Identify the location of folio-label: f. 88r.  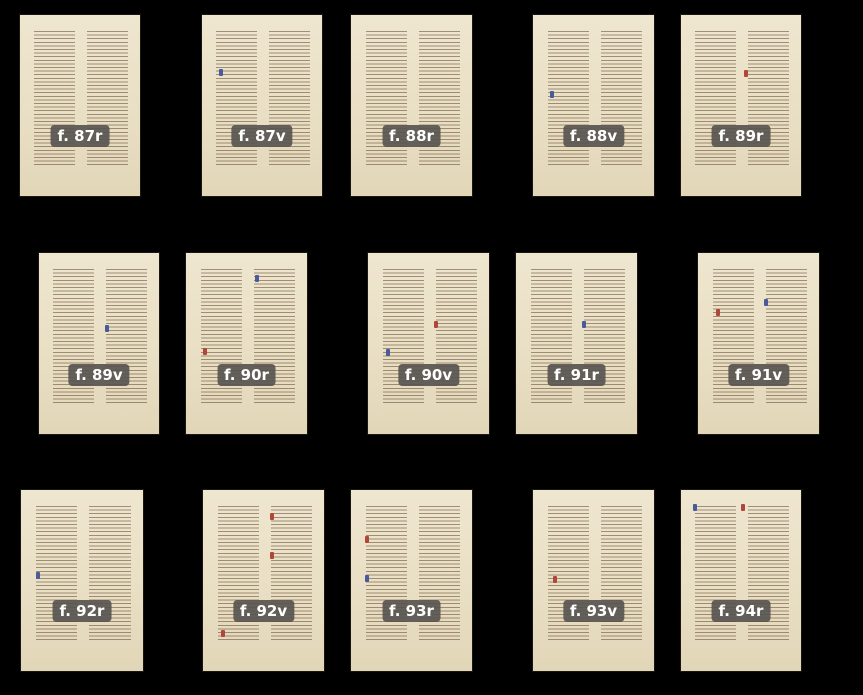
(411, 136).